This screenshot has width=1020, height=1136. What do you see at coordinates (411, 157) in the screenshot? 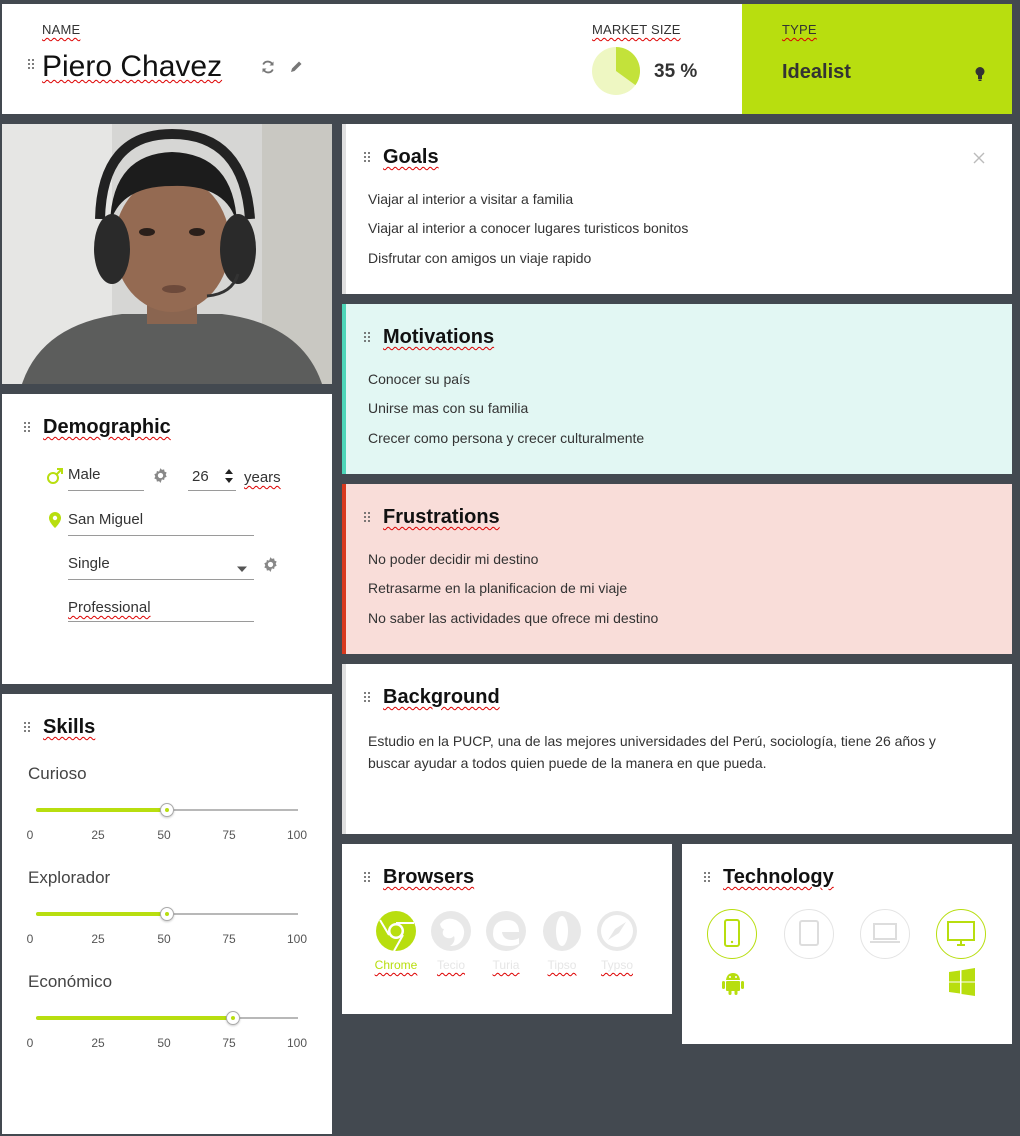
I see `goals-title: Goals` at bounding box center [411, 157].